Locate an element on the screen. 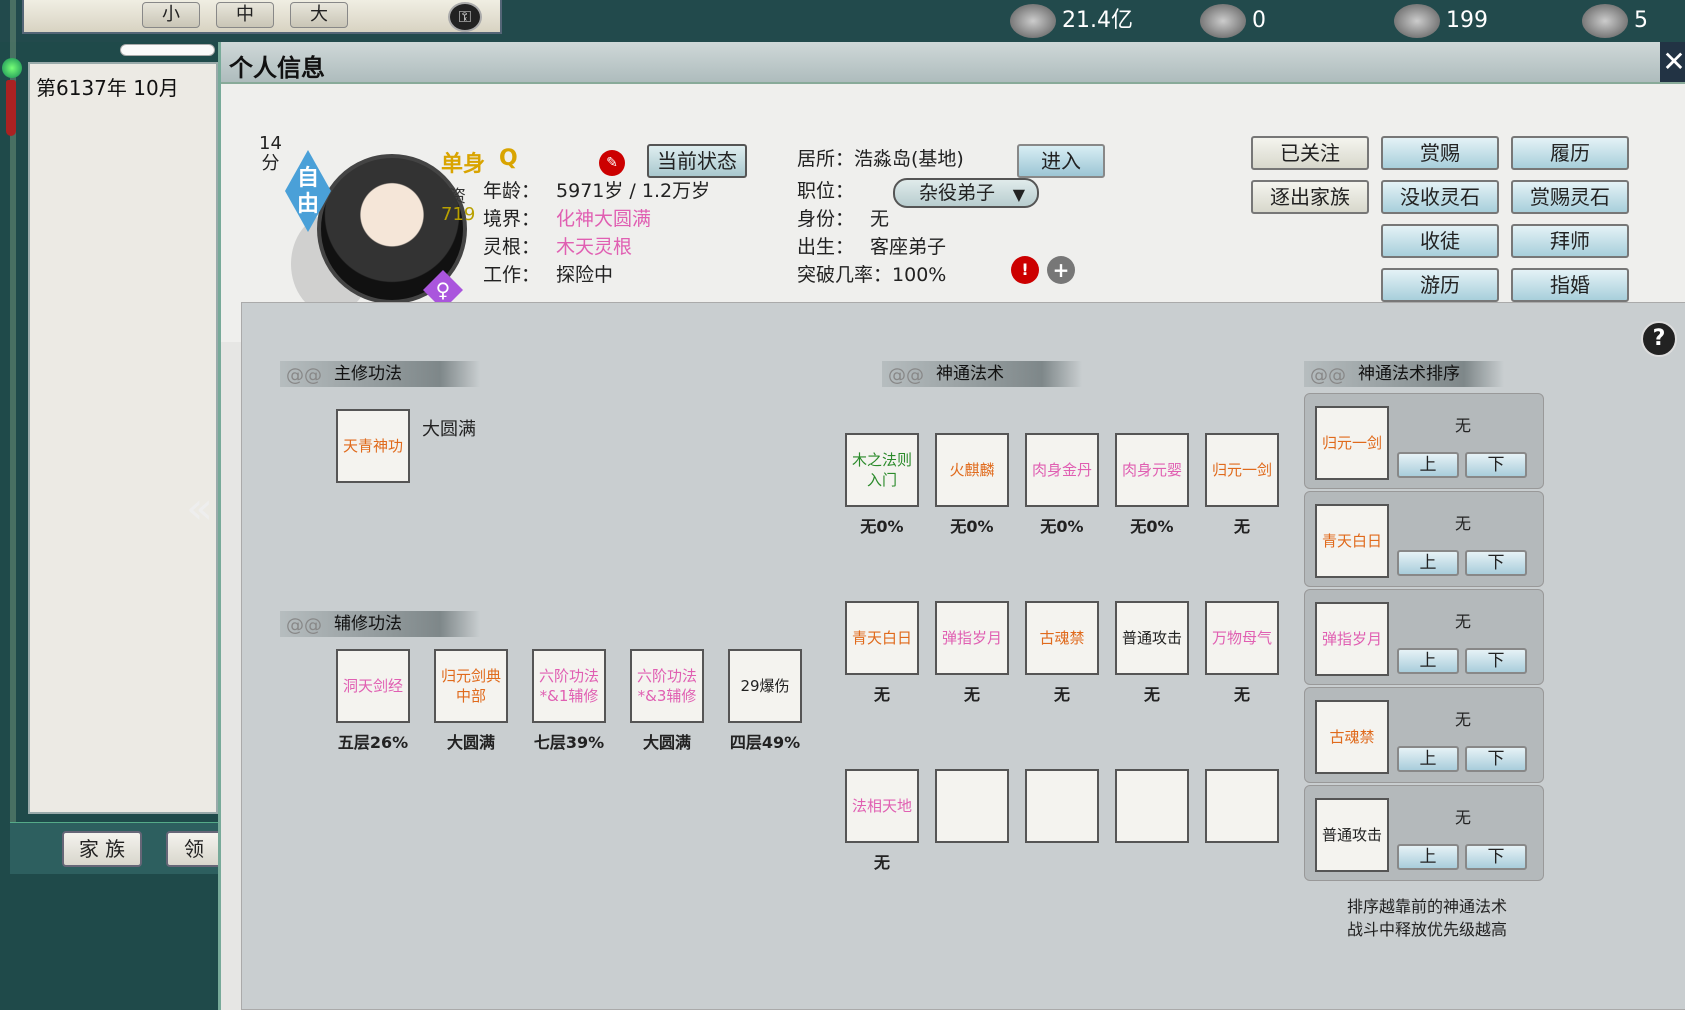 This screenshot has height=1010, width=1685. root-label: 灵根： is located at coordinates (512, 247).